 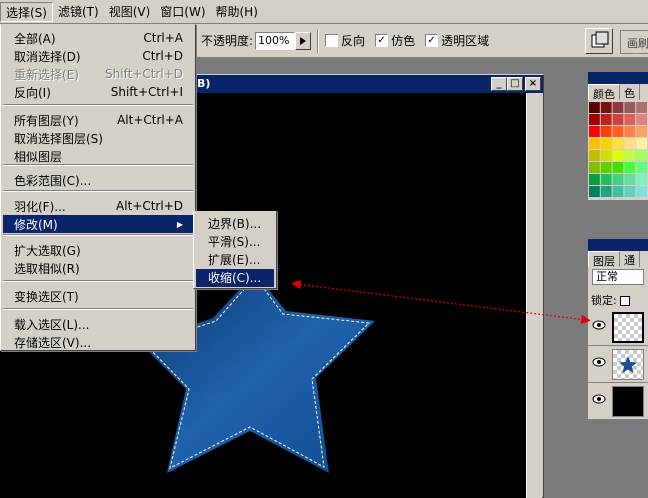 What do you see at coordinates (618, 78) in the screenshot?
I see `swatches-panel-titlebar` at bounding box center [618, 78].